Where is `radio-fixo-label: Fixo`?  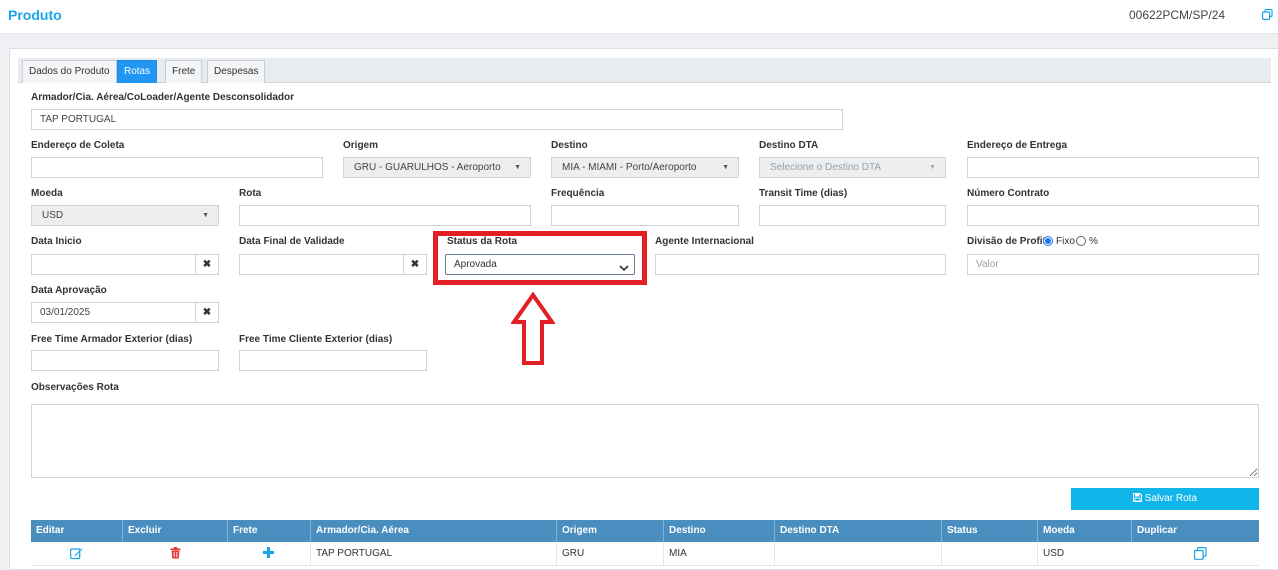
radio-fixo-label: Fixo is located at coordinates (1065, 241).